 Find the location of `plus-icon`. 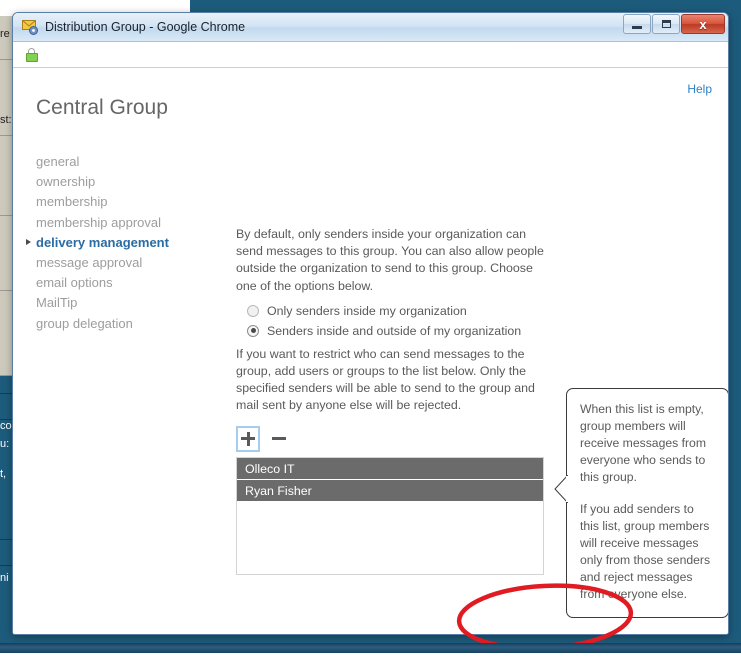

plus-icon is located at coordinates (248, 438).